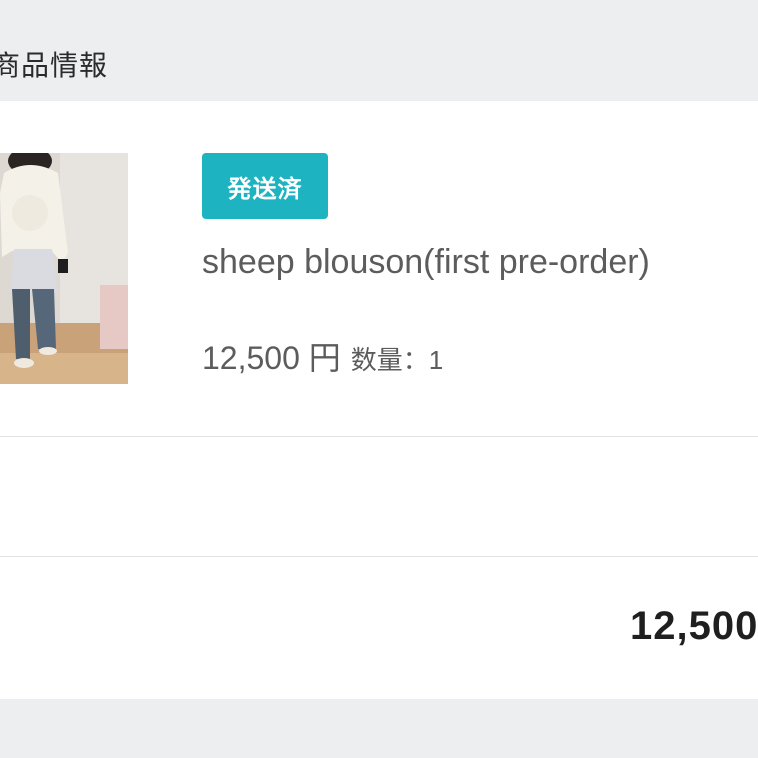 This screenshot has height=758, width=758. I want to click on price-line: 12,500 円数量：1, so click(322, 356).